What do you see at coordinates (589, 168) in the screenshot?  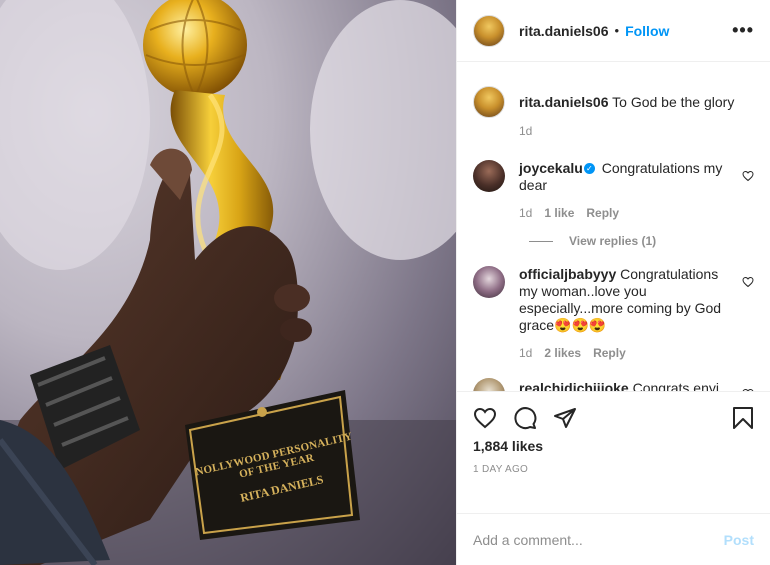 I see `verified-badge-icon: ✓` at bounding box center [589, 168].